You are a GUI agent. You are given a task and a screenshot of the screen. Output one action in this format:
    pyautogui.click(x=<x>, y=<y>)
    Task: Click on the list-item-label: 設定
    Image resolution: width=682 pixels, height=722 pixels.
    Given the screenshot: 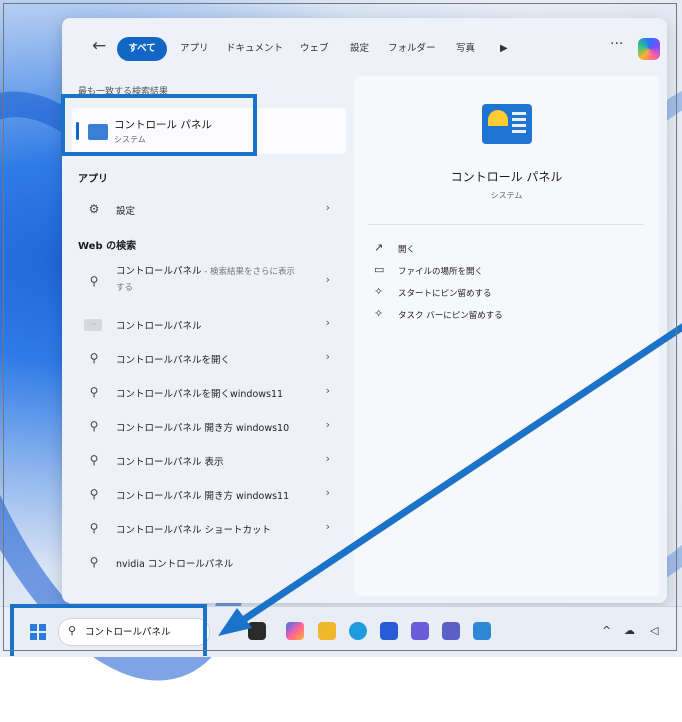 What is the action you would take?
    pyautogui.click(x=126, y=211)
    